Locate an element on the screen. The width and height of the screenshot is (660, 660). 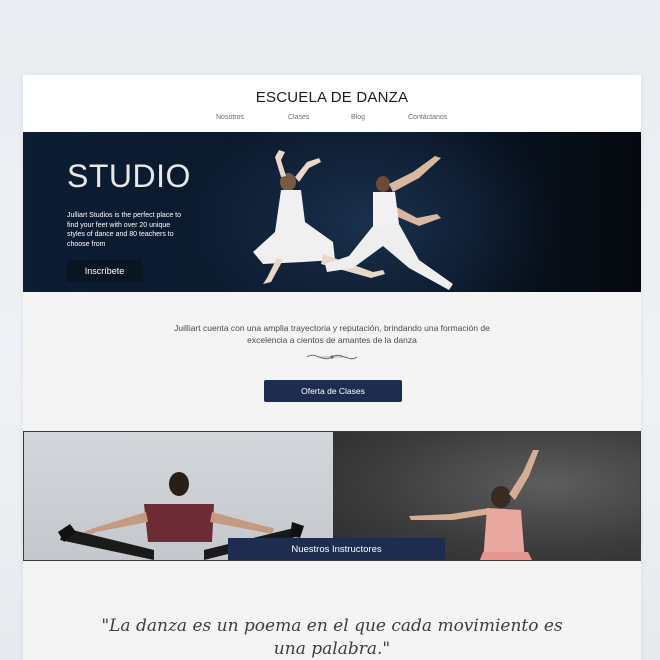
nav-item-nosotros: Nosotros is located at coordinates (230, 117).